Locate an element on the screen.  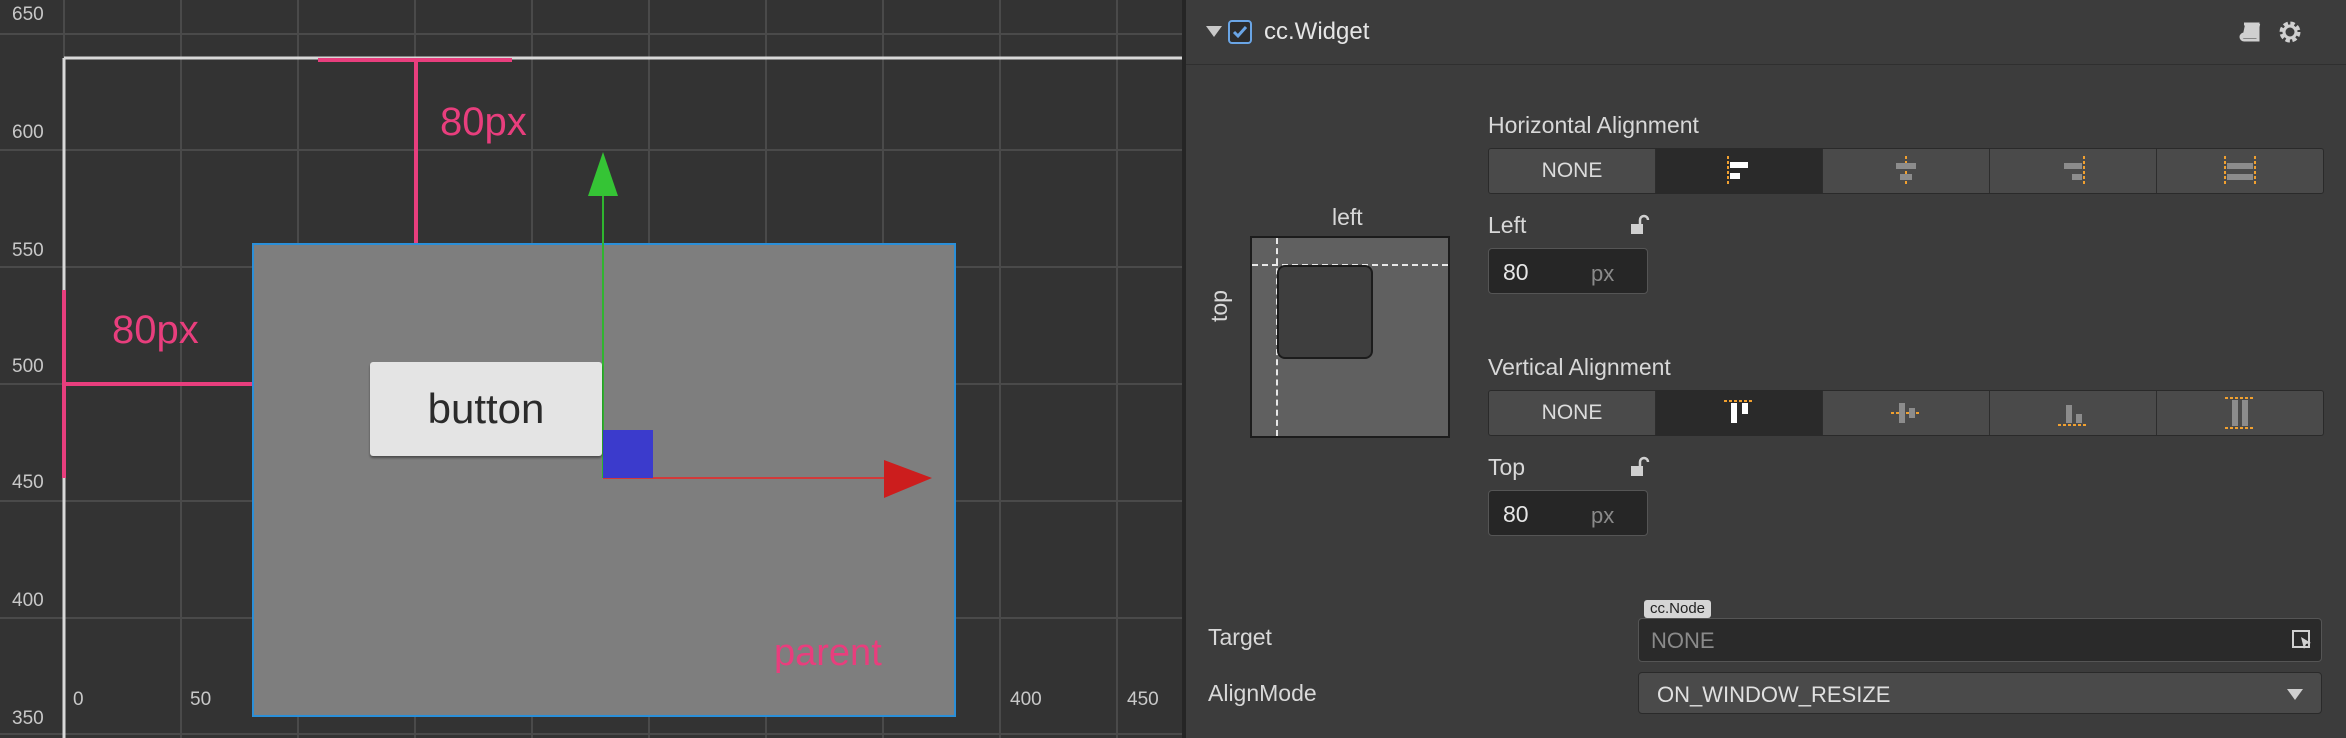
component-enabled-checkbox is located at coordinates (1240, 32).